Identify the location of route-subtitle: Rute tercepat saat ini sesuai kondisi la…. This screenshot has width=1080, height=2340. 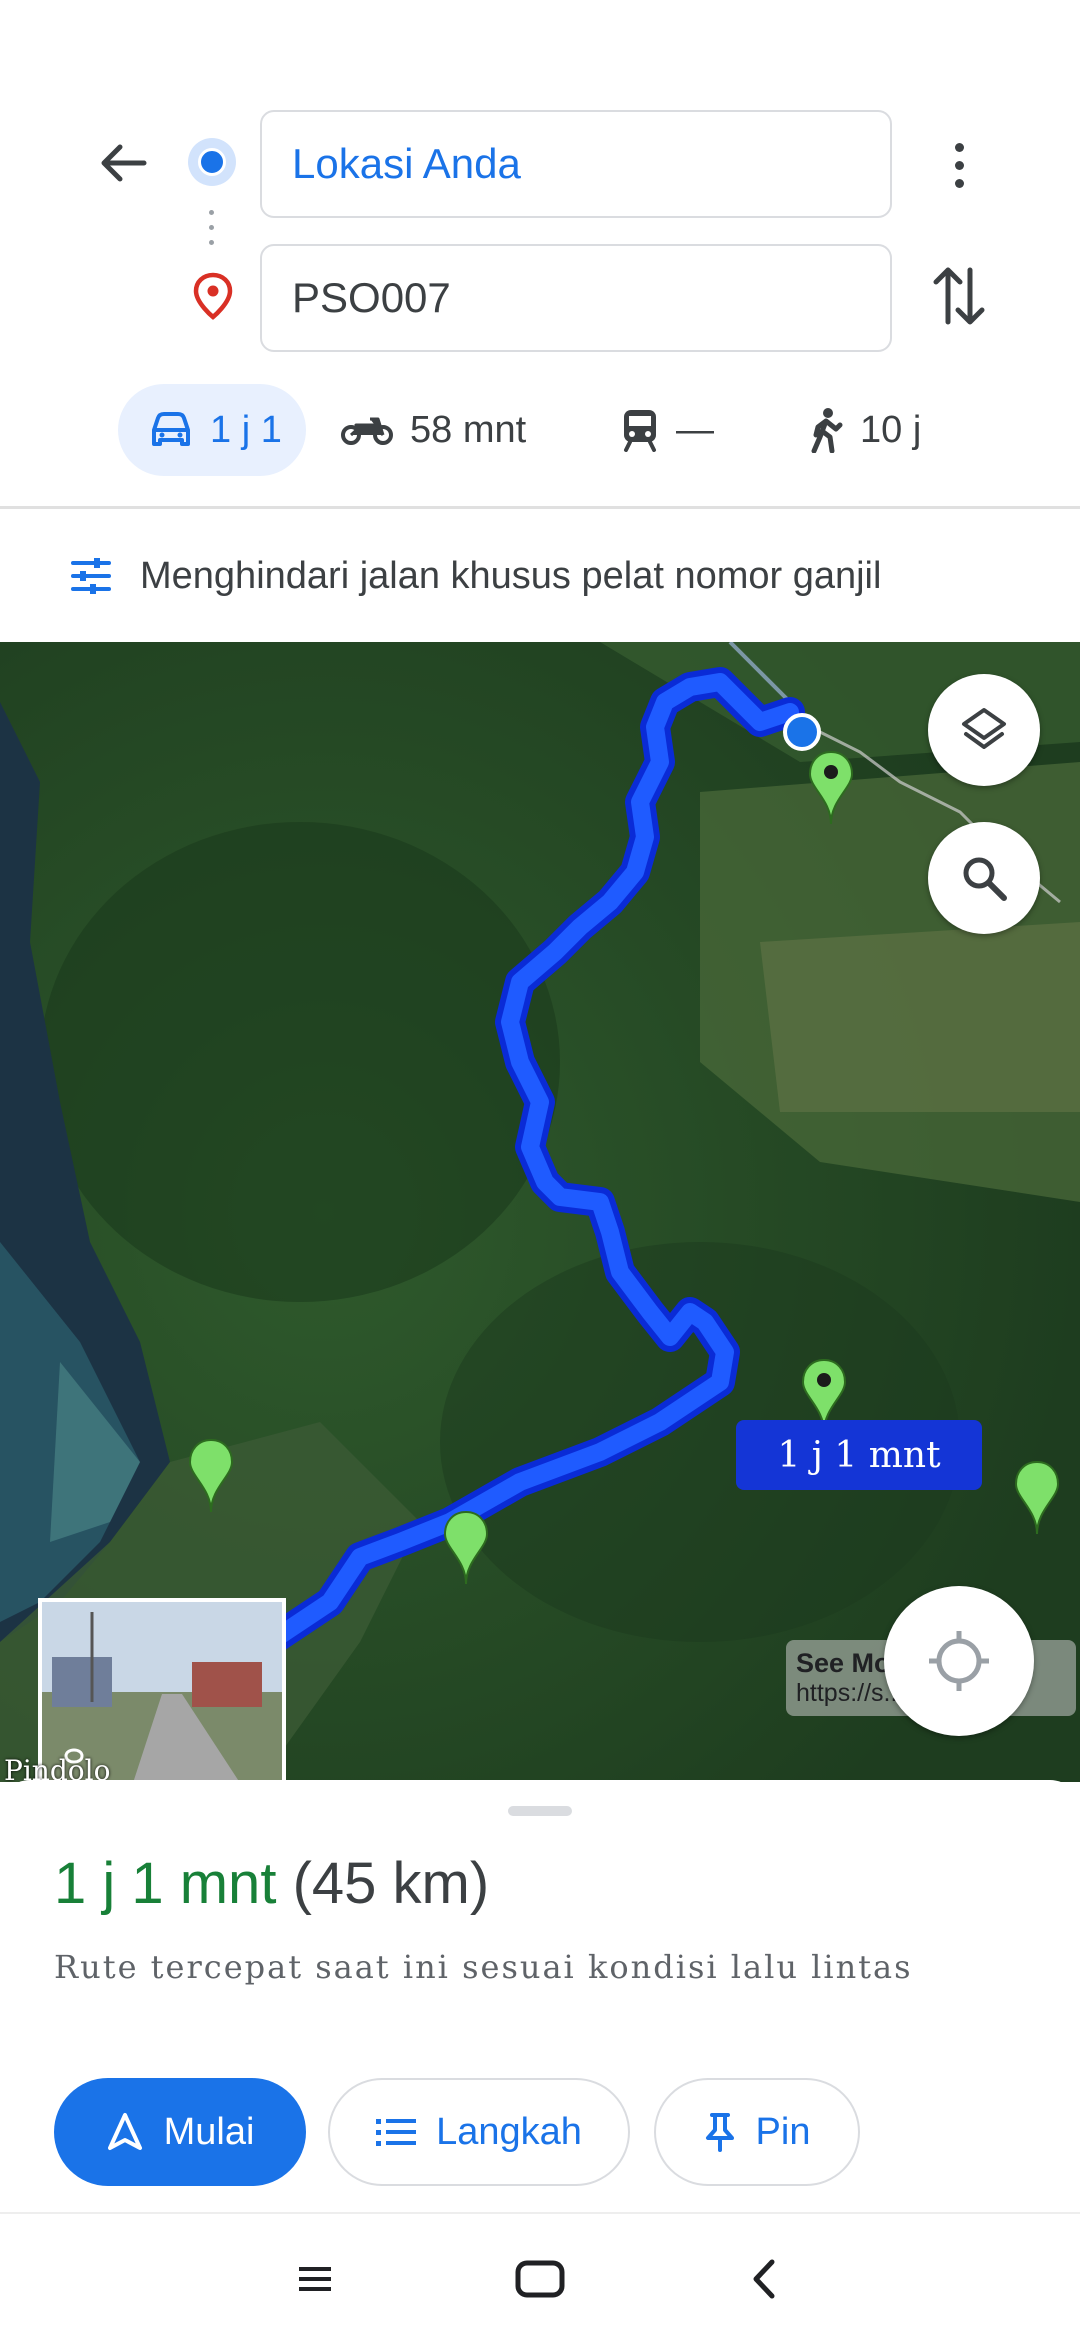
(483, 1967).